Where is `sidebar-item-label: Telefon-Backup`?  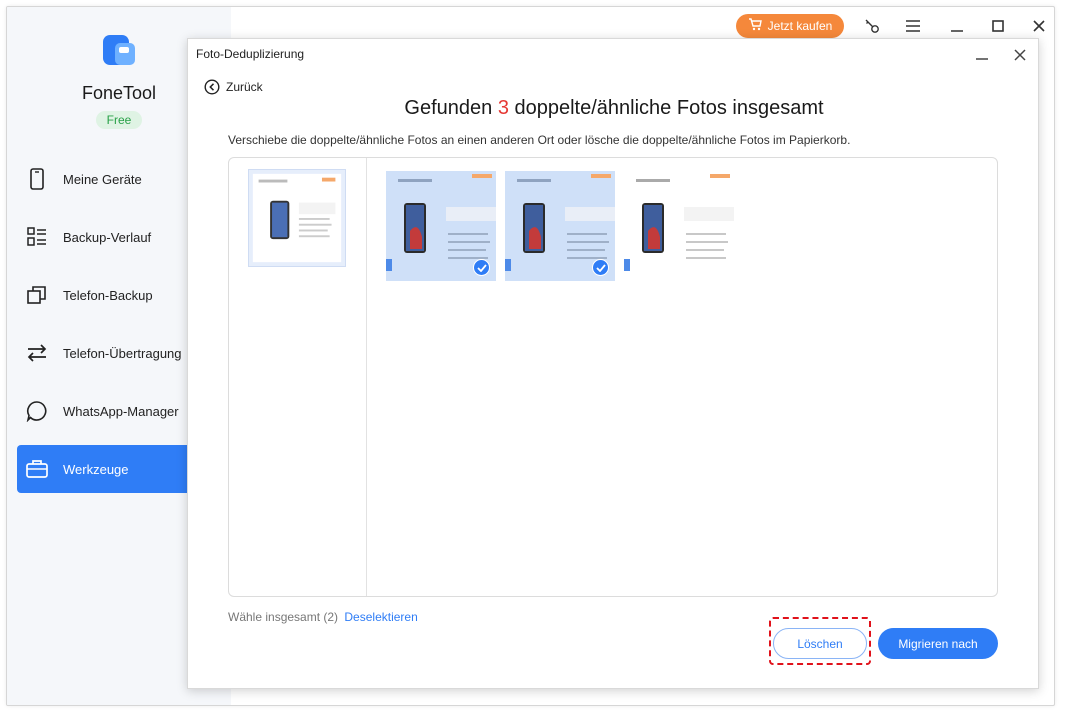
sidebar-item-label: Telefon-Backup is located at coordinates (108, 295).